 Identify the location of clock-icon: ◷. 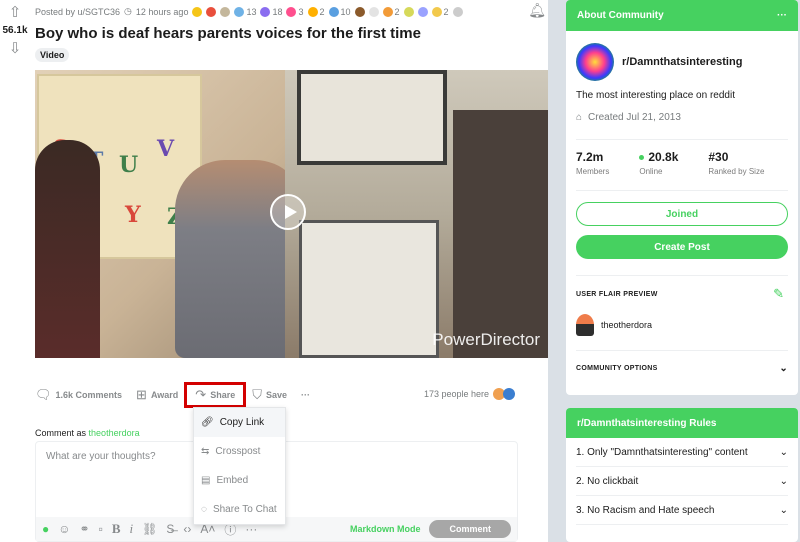
(128, 11).